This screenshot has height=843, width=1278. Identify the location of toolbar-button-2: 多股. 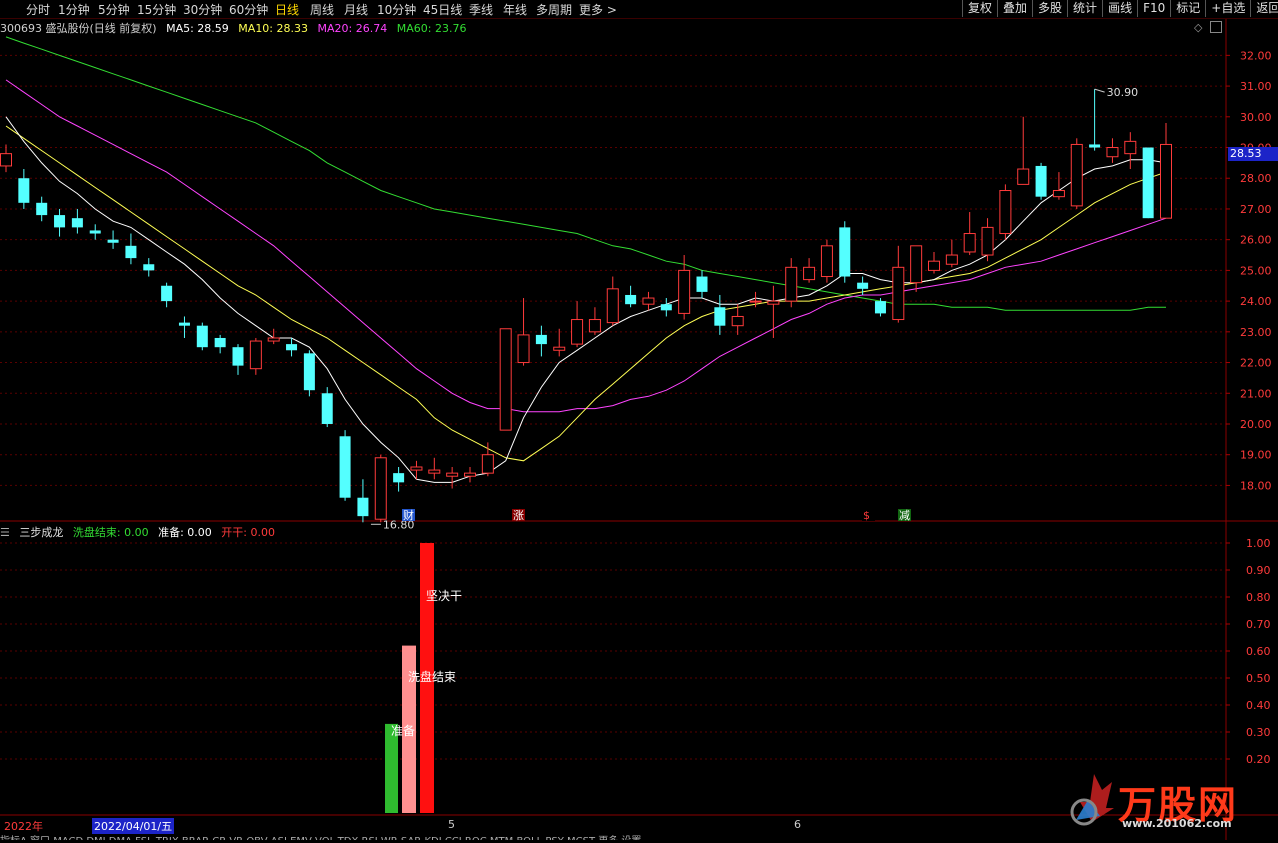
(1049, 8).